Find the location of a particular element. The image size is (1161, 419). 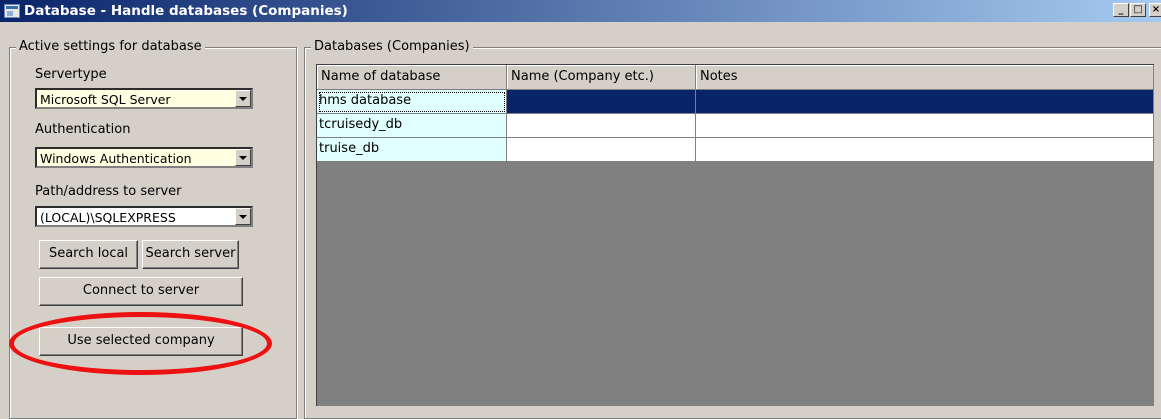

authentication-label: Authentication is located at coordinates (83, 129).